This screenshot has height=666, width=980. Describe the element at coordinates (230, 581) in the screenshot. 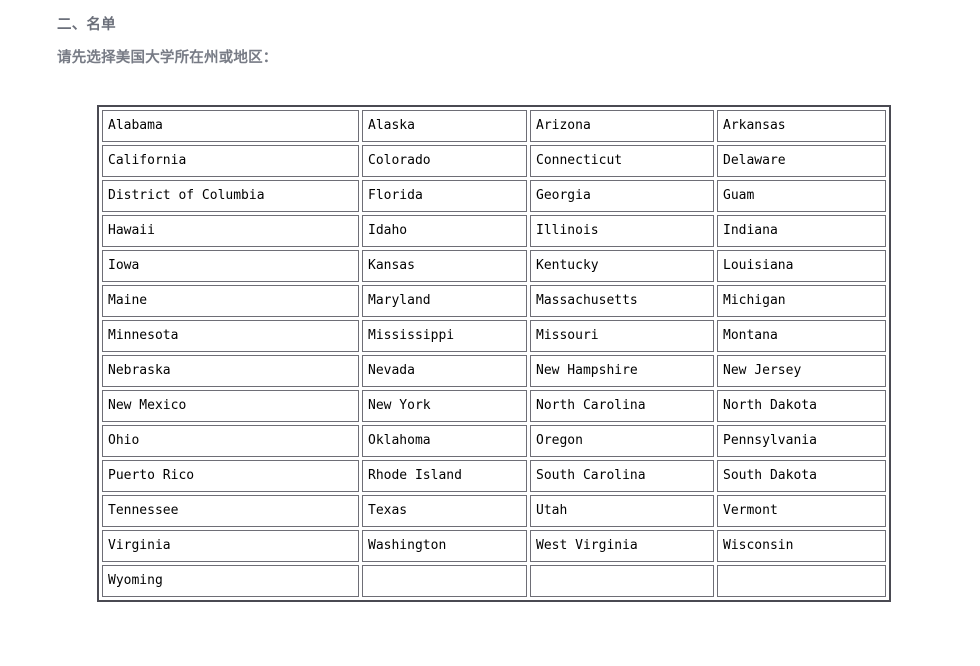

I see `state-cell: Wyoming` at that location.